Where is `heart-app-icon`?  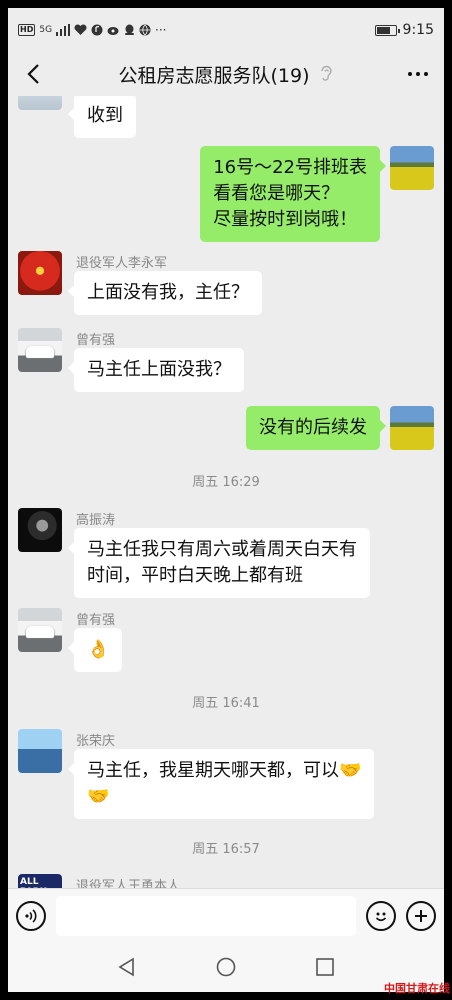 heart-app-icon is located at coordinates (80, 29).